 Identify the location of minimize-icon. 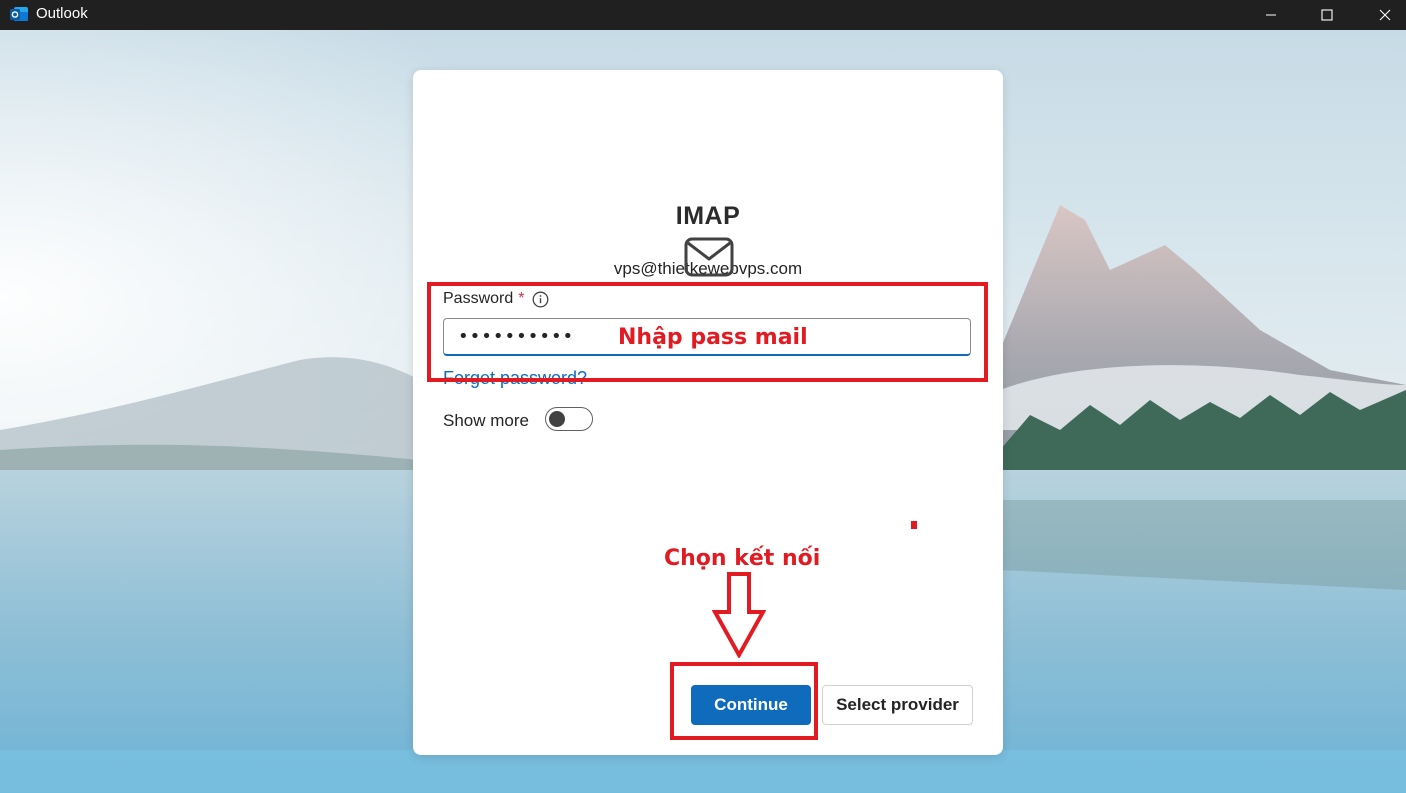
(1271, 15).